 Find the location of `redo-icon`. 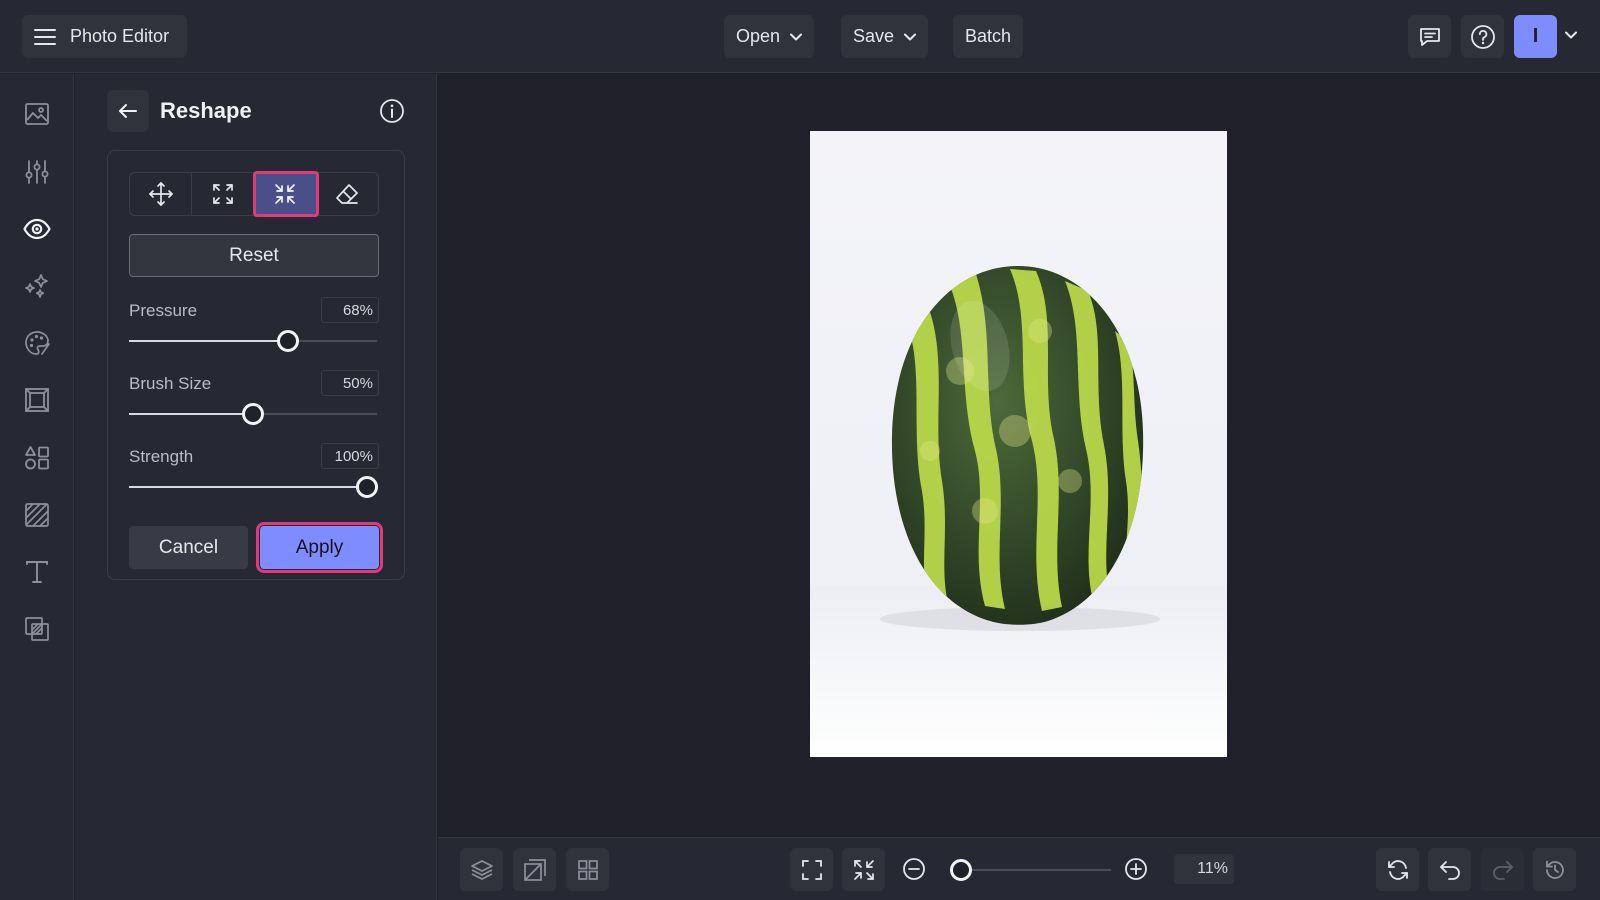

redo-icon is located at coordinates (1503, 870).